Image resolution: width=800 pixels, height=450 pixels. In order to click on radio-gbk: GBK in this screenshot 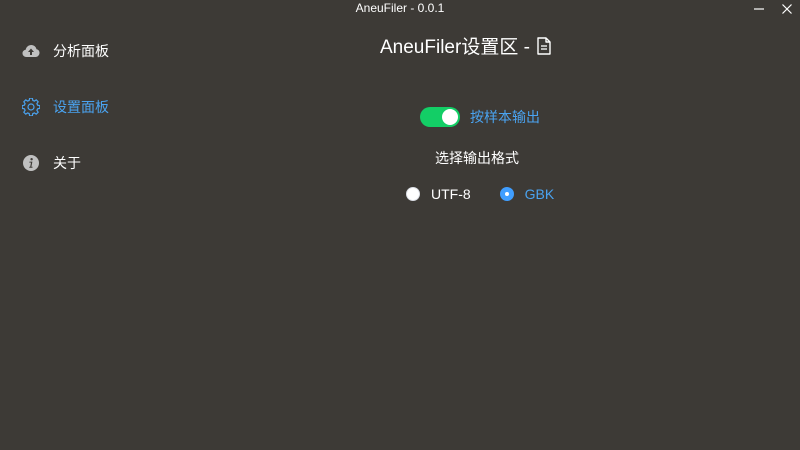, I will do `click(527, 194)`.